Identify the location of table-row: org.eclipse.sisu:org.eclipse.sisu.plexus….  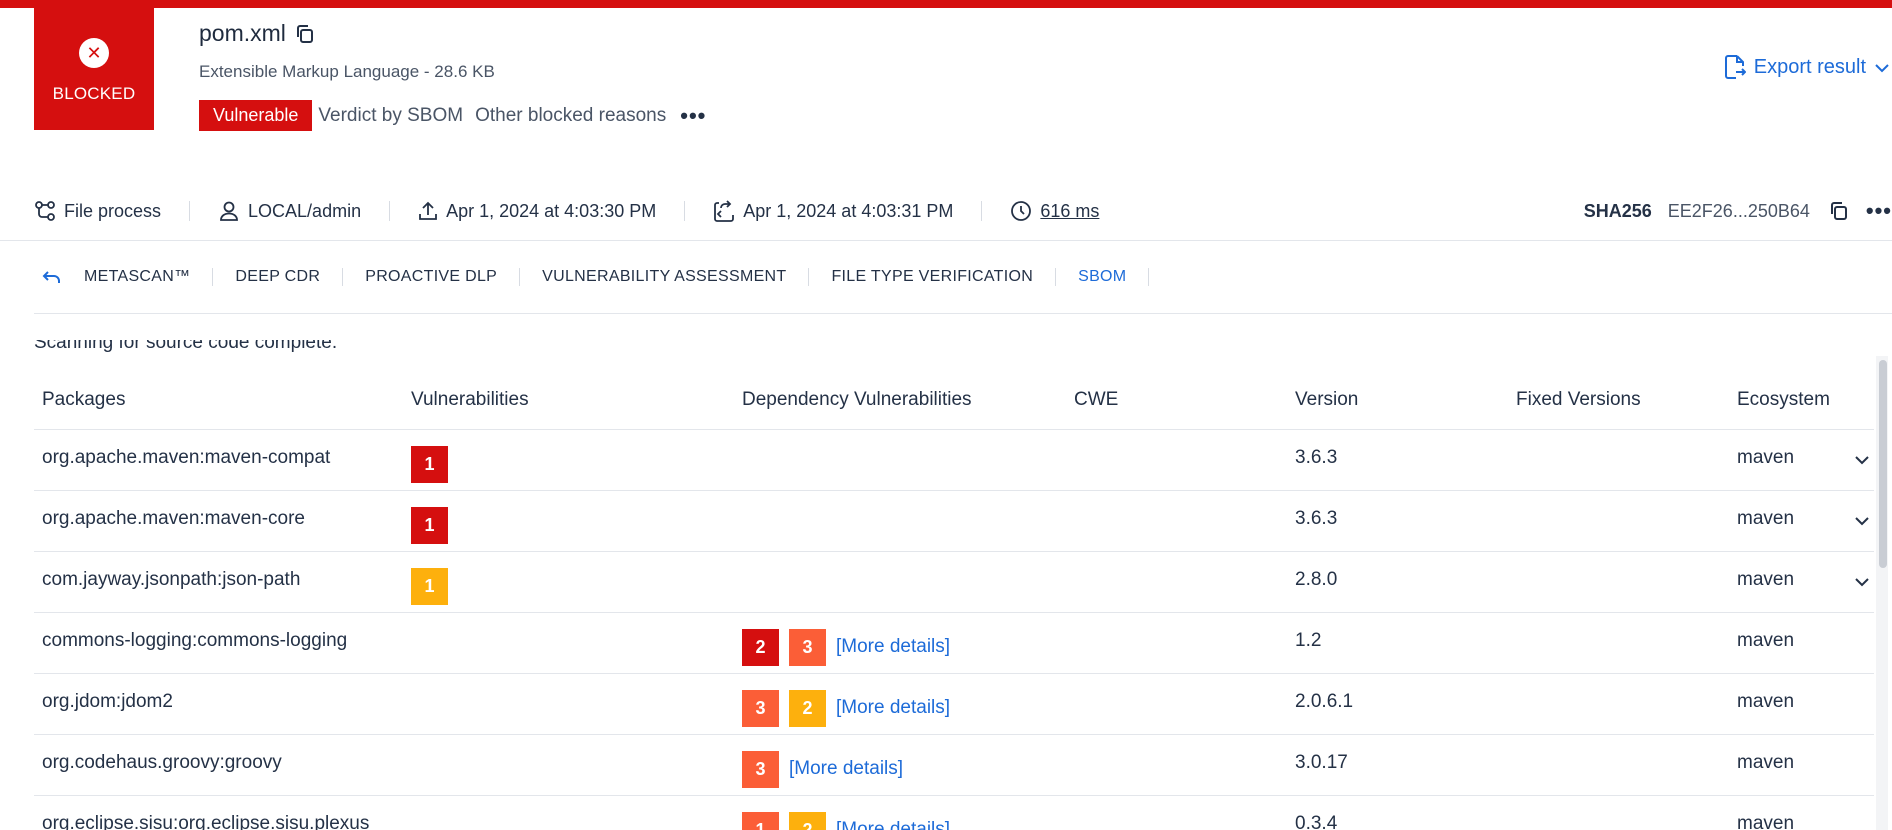
(954, 813).